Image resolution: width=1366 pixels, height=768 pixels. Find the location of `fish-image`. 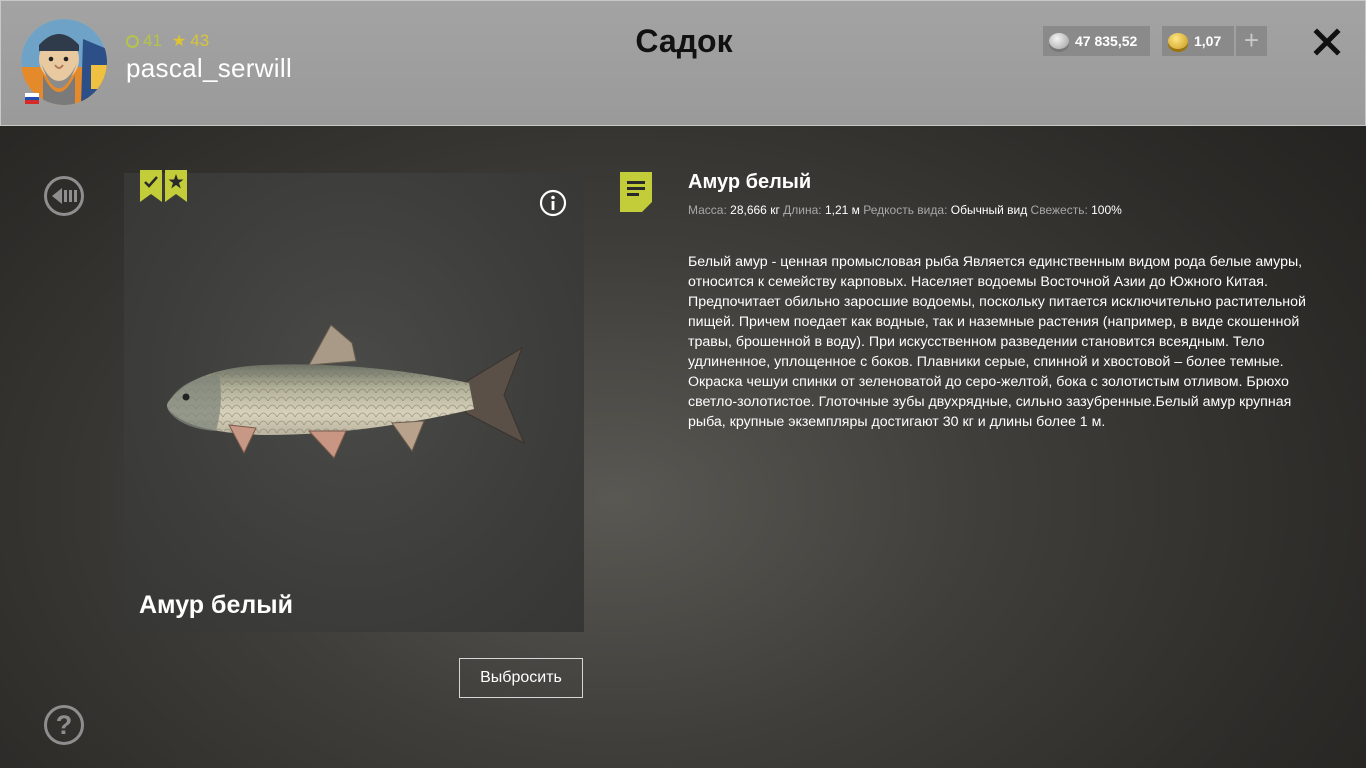

fish-image is located at coordinates (346, 391).